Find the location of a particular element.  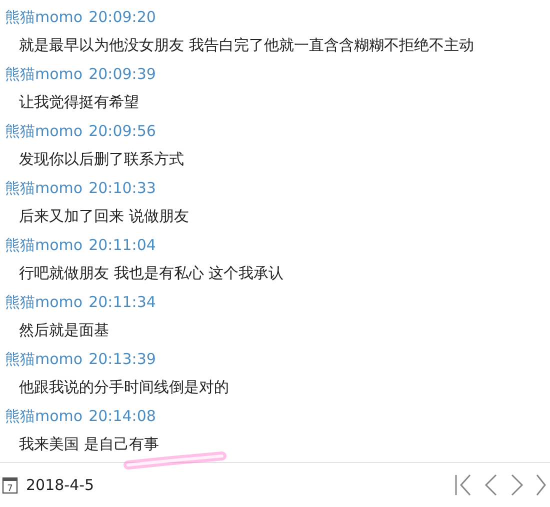

next-page-icon is located at coordinates (517, 485).